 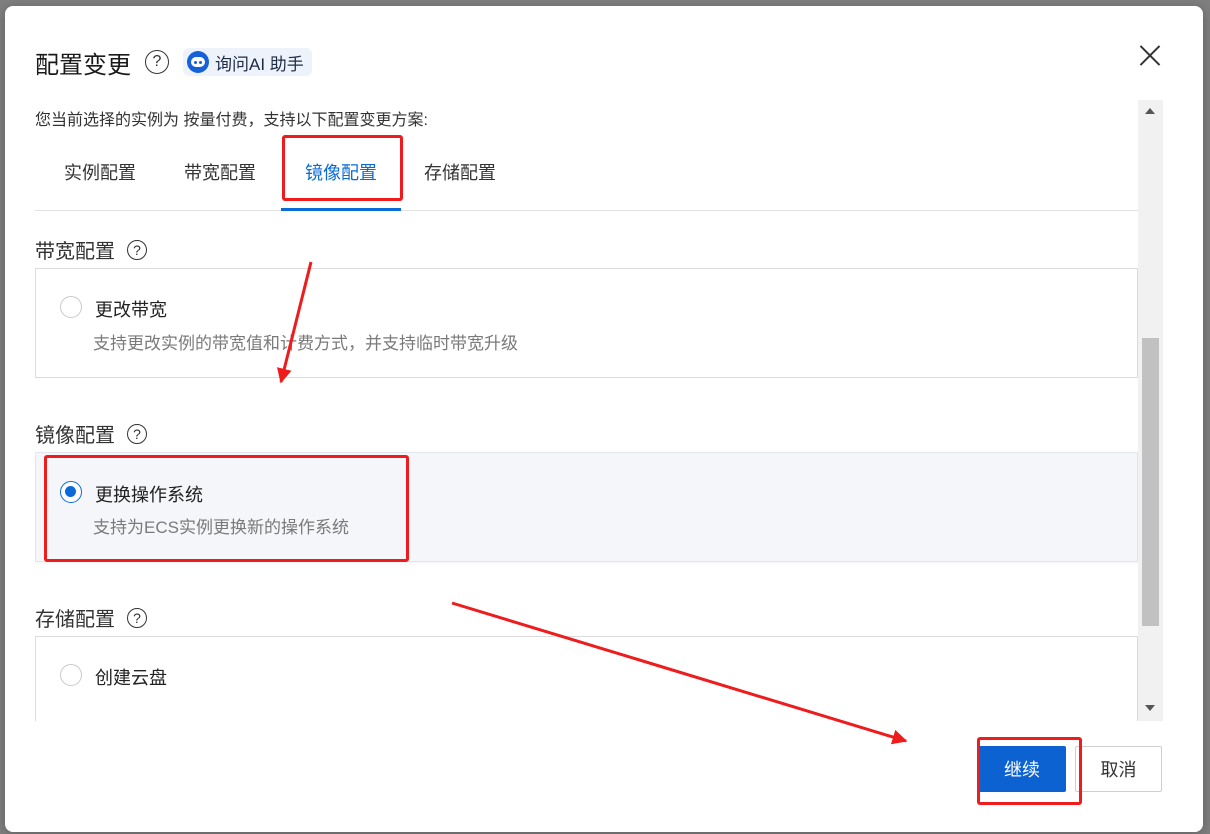 I want to click on arrow-to-bandwidth, so click(x=294, y=322).